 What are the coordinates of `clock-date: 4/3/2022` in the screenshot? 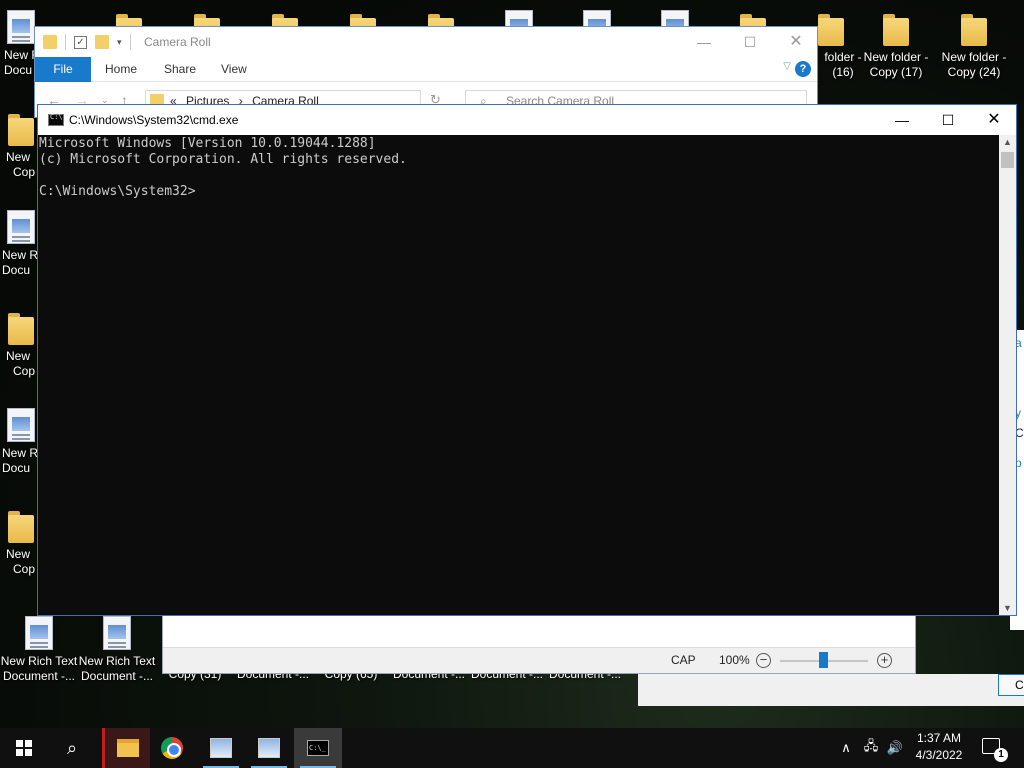 It's located at (939, 755).